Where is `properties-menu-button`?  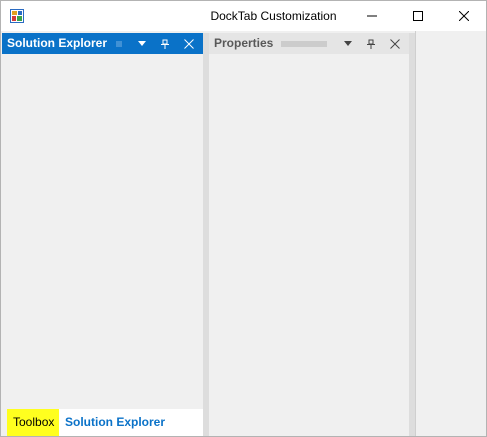
properties-menu-button is located at coordinates (348, 44).